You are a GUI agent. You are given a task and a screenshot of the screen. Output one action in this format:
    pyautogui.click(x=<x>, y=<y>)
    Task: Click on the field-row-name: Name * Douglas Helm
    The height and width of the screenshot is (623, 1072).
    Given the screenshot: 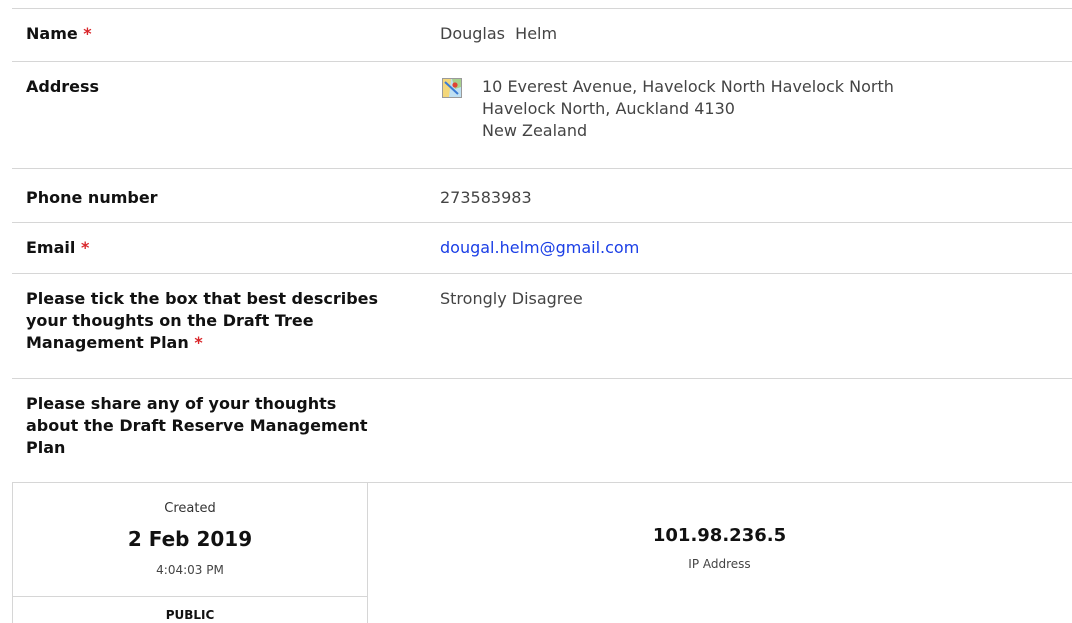 What is the action you would take?
    pyautogui.click(x=542, y=35)
    